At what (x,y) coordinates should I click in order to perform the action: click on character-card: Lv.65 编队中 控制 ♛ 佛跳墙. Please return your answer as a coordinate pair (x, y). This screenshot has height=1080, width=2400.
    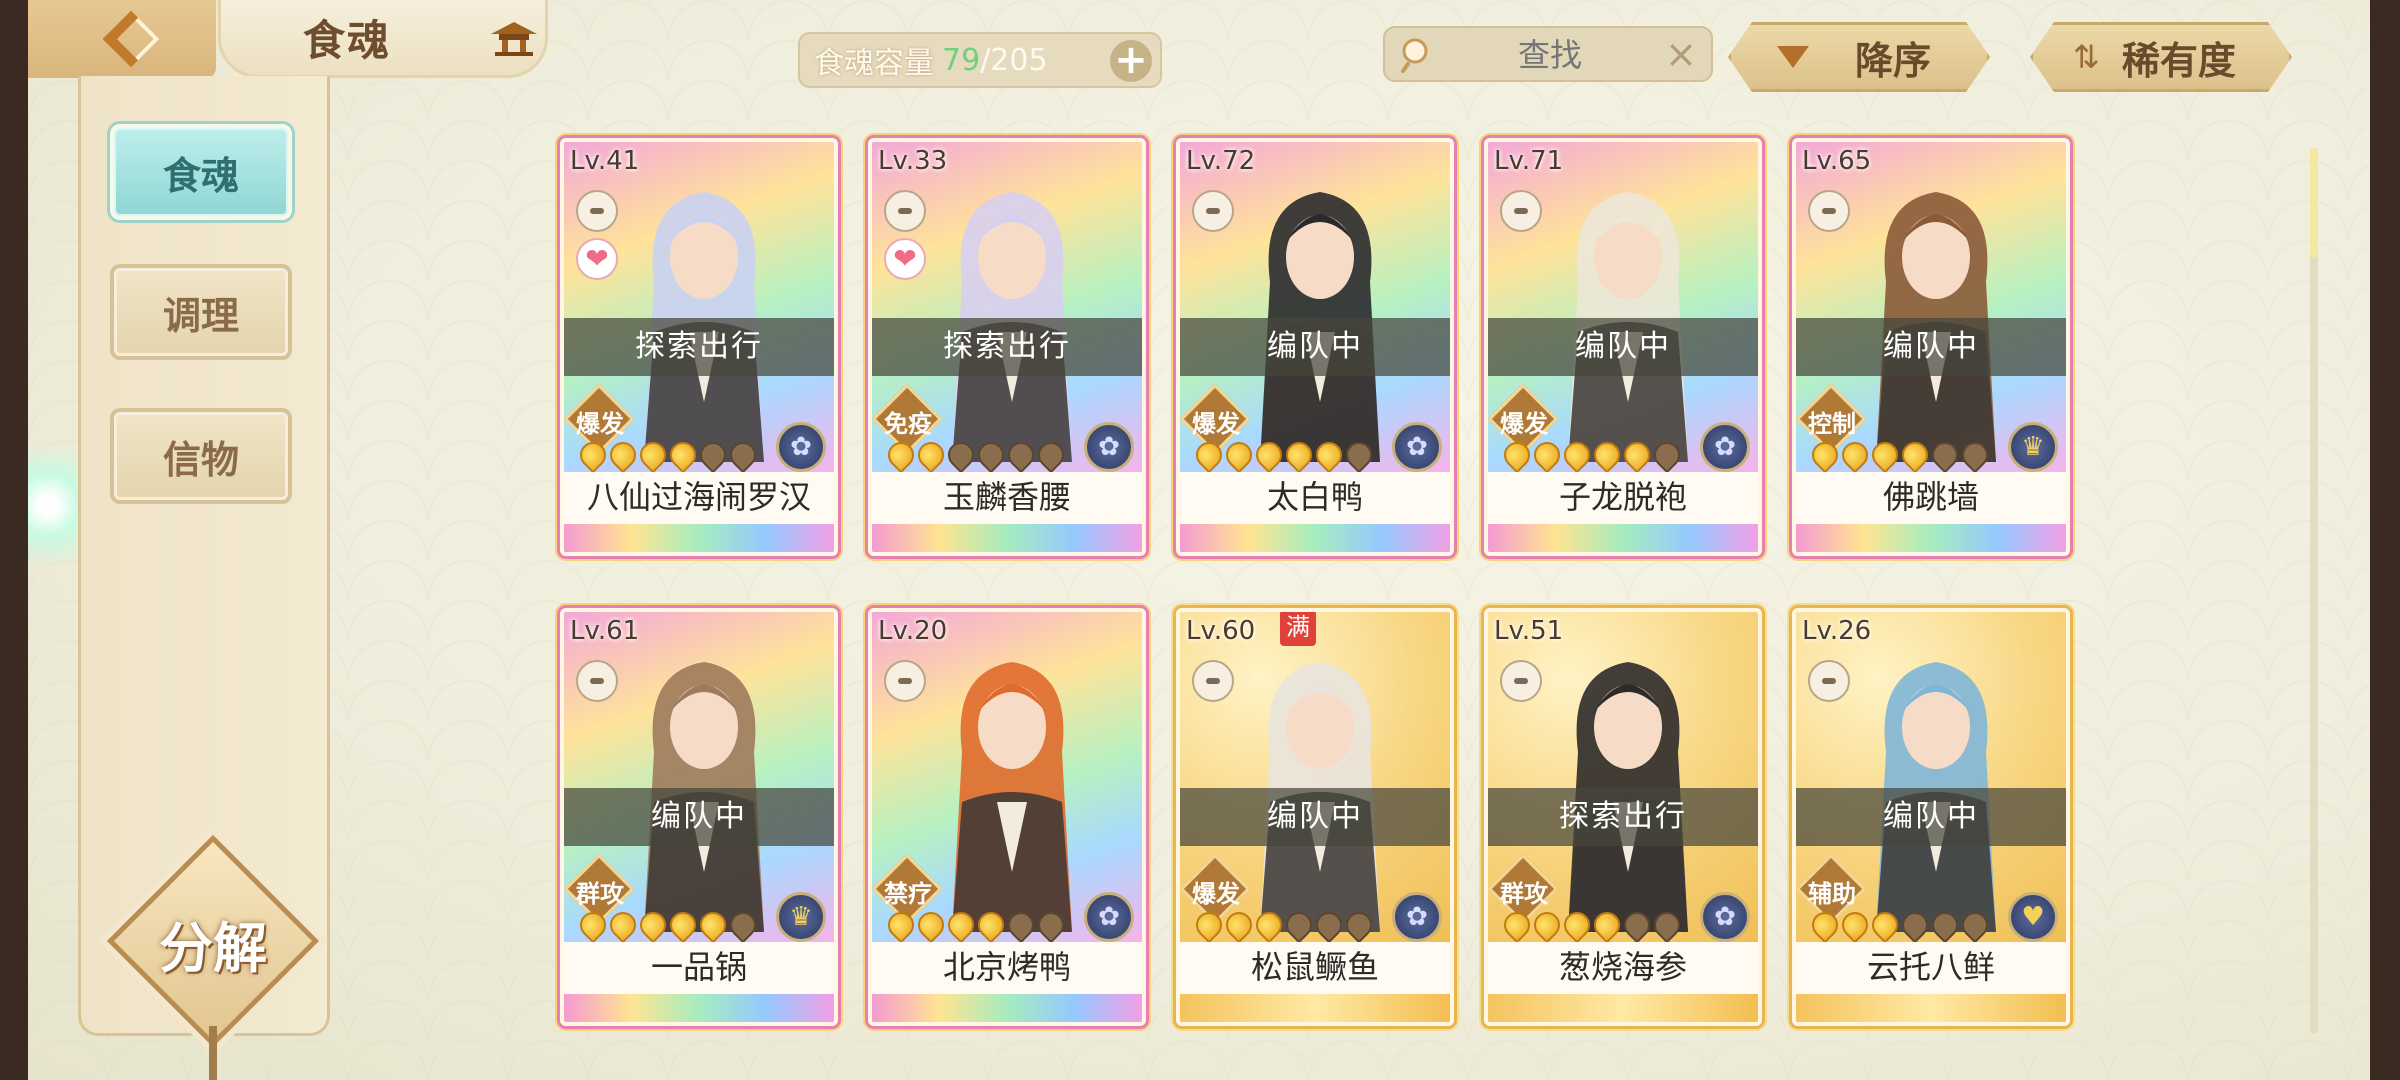
    Looking at the image, I should click on (1931, 347).